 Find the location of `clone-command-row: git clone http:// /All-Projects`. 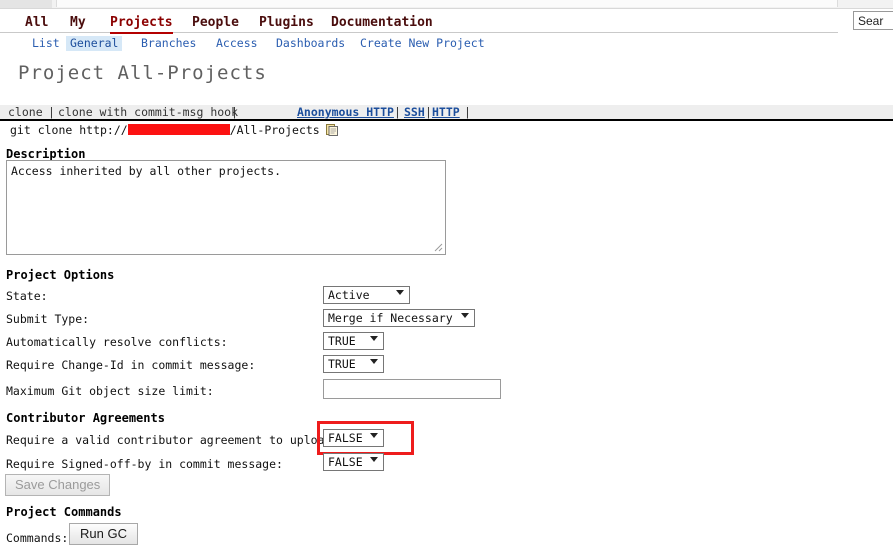

clone-command-row: git clone http:// /All-Projects is located at coordinates (174, 131).